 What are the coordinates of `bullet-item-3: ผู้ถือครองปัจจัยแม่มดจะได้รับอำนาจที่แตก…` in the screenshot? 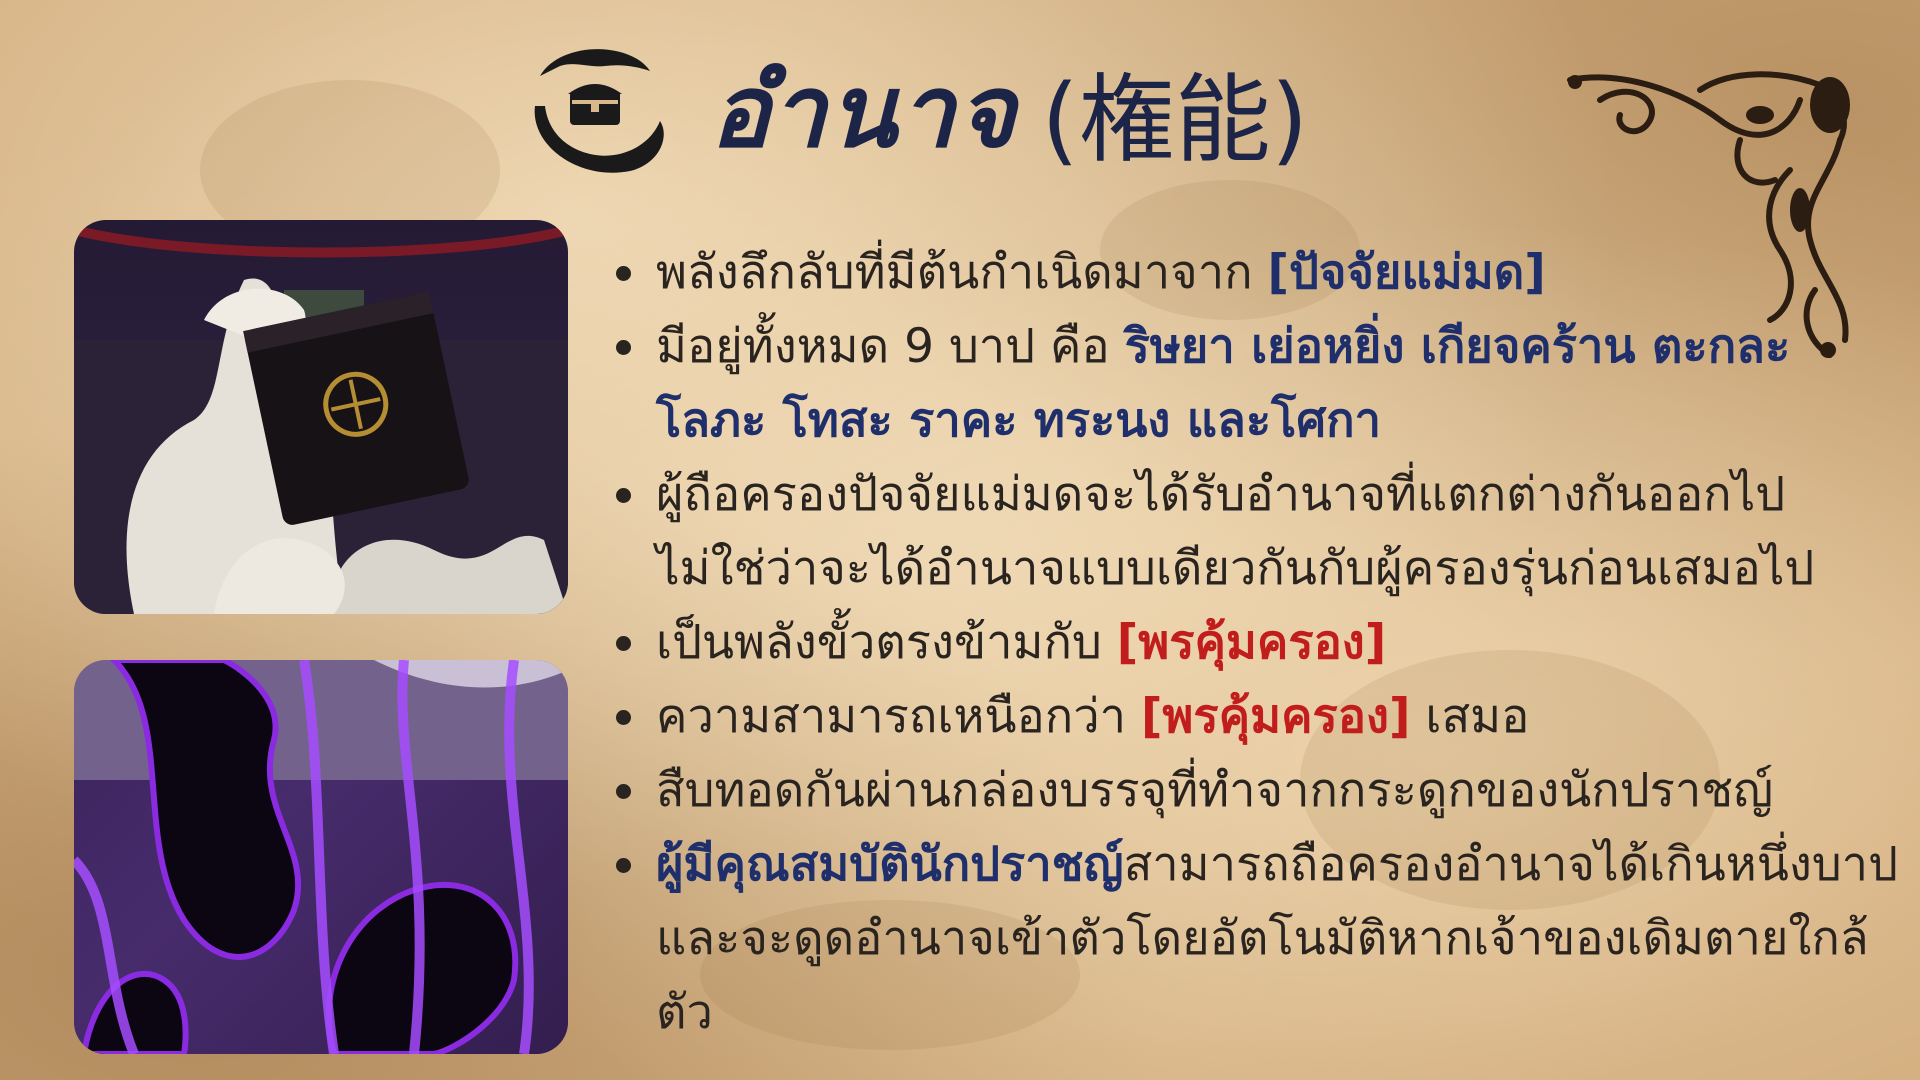 It's located at (1258, 532).